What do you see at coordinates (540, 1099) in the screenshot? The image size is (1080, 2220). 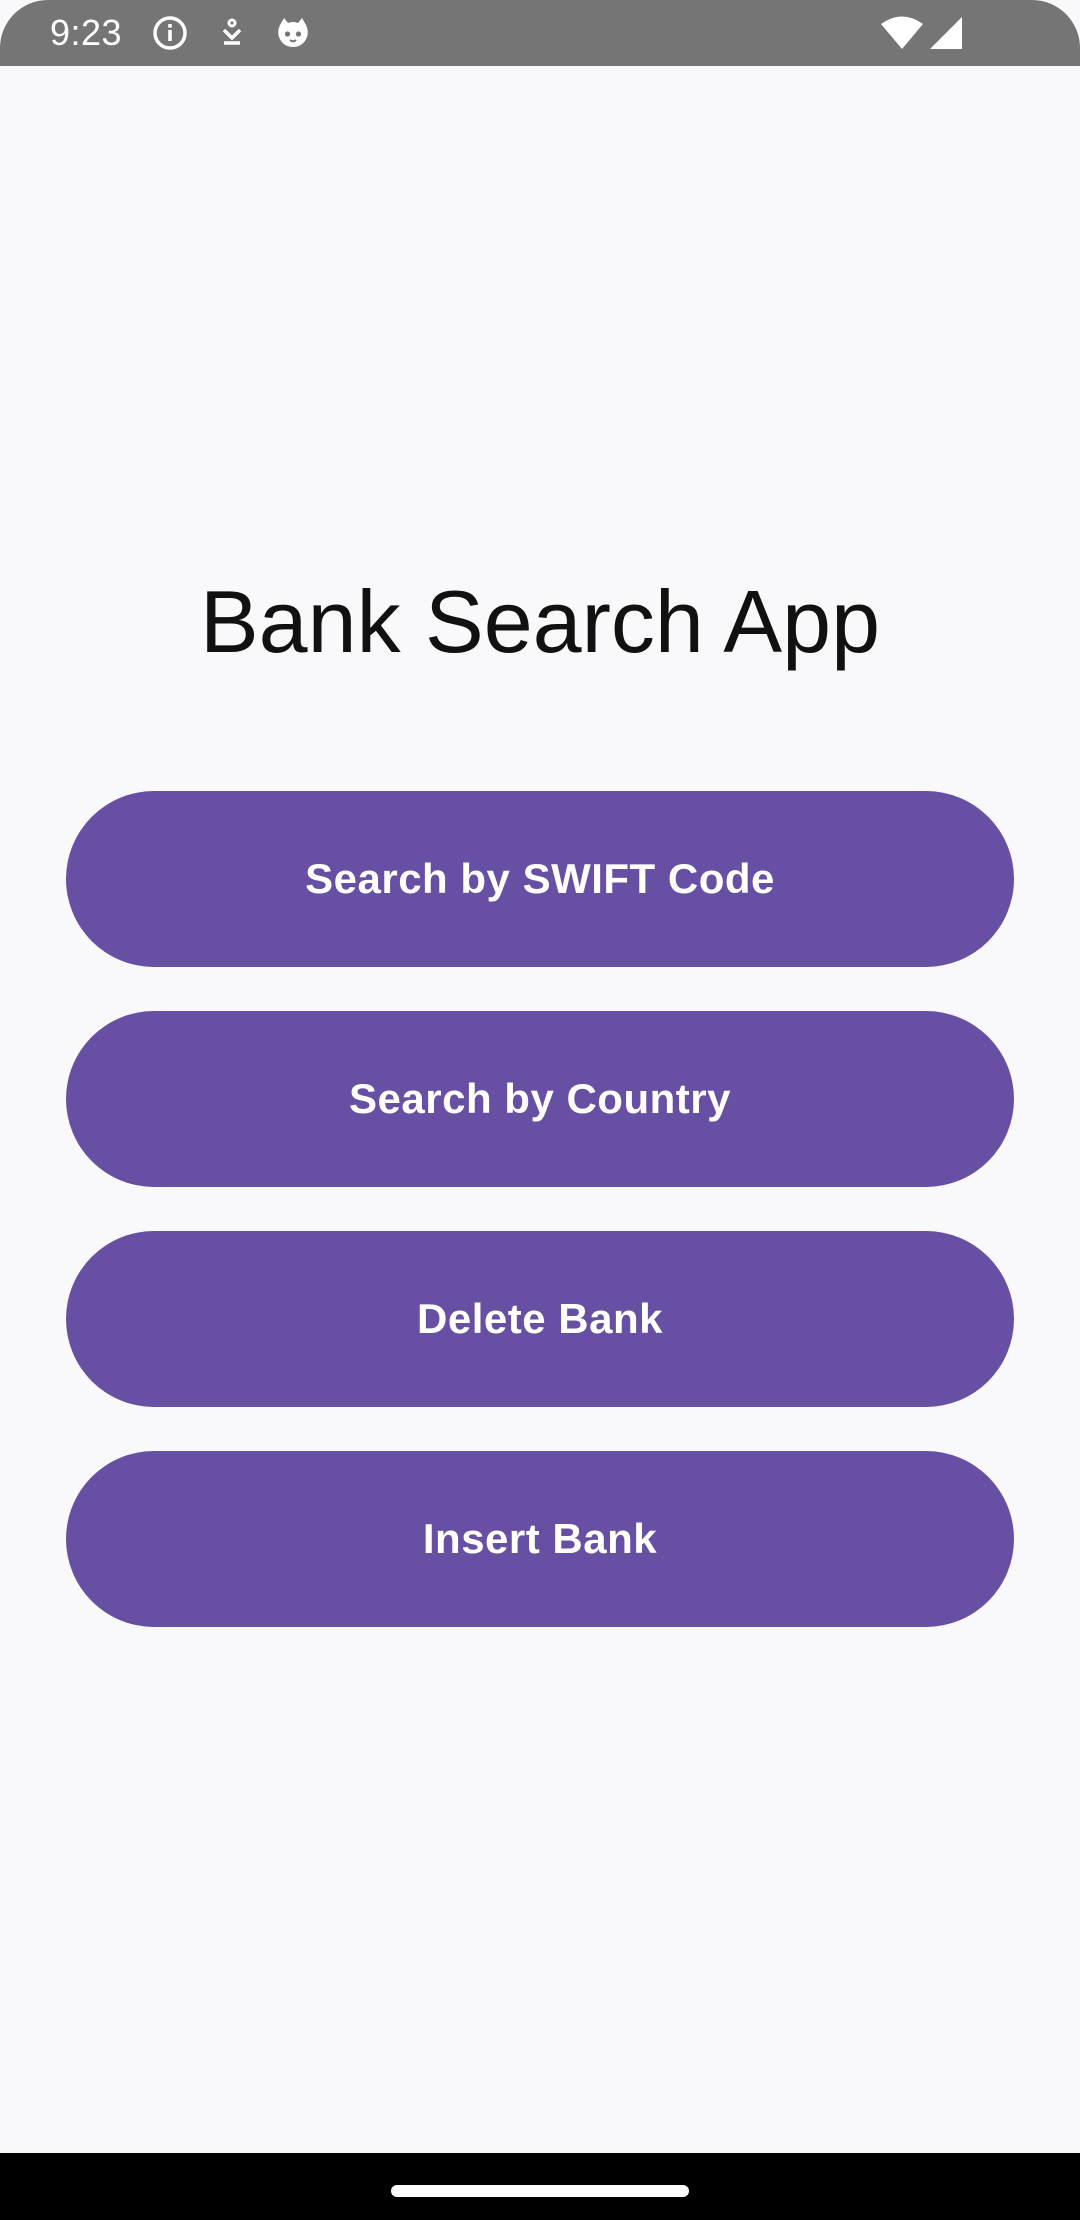 I see `search-by-country-button: Search by Country` at bounding box center [540, 1099].